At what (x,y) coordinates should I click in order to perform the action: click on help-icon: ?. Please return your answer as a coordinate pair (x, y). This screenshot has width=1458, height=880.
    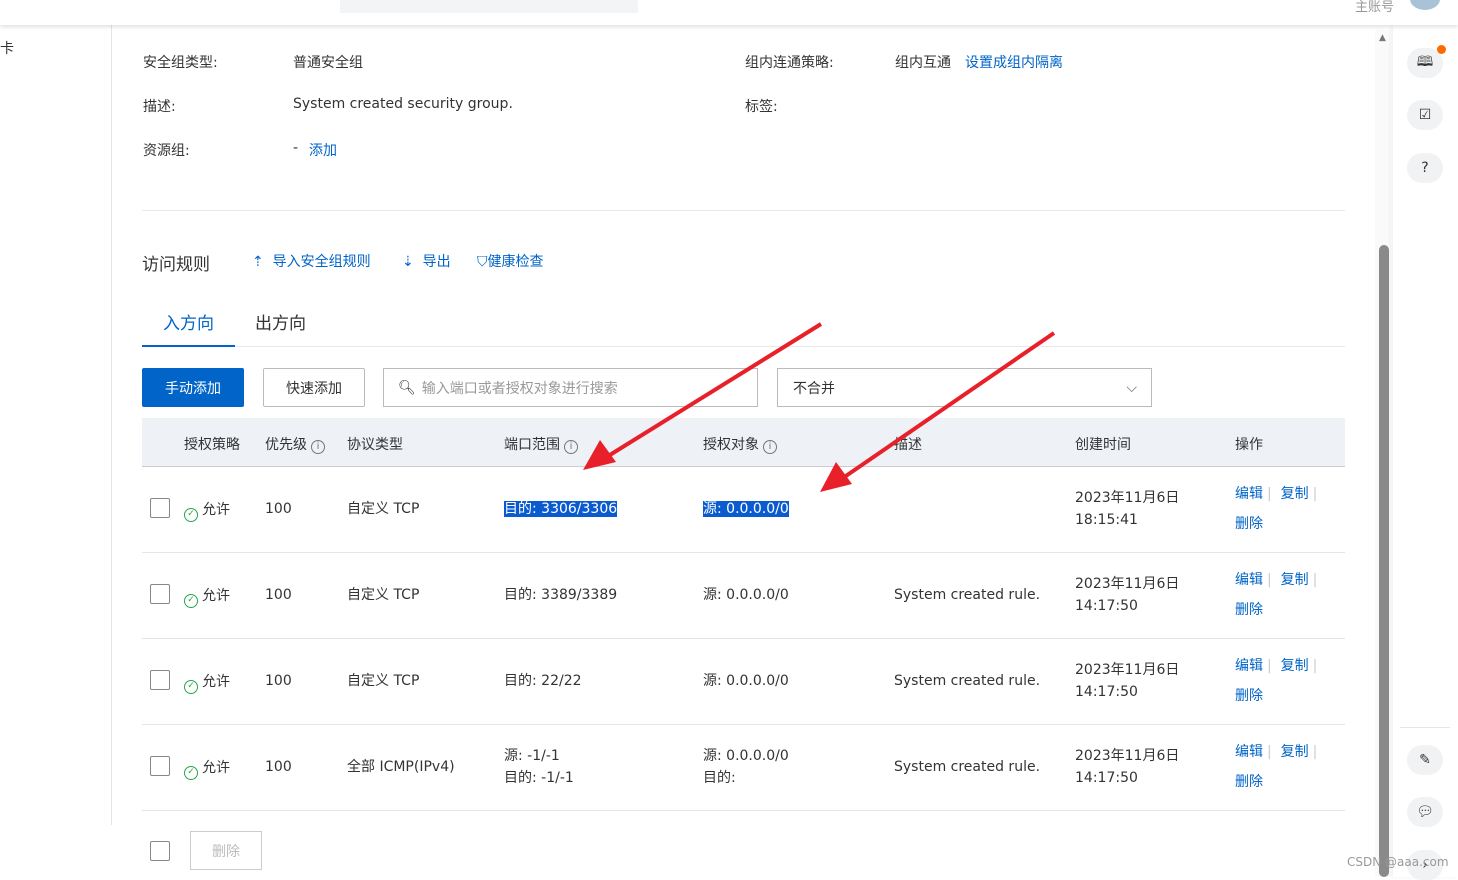
    Looking at the image, I should click on (1425, 168).